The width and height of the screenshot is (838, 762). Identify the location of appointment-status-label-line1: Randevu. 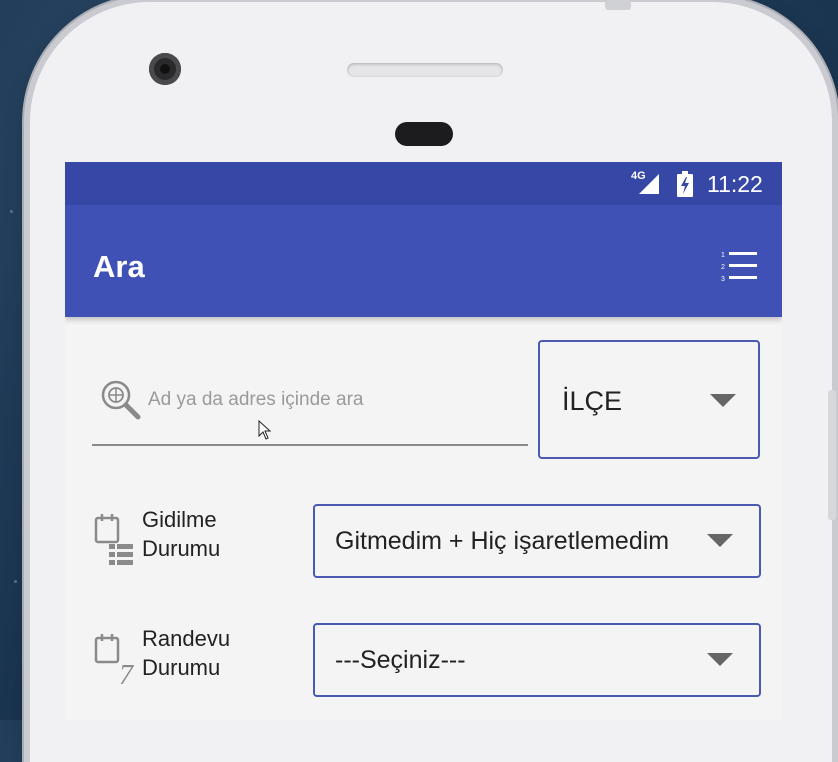
(186, 638).